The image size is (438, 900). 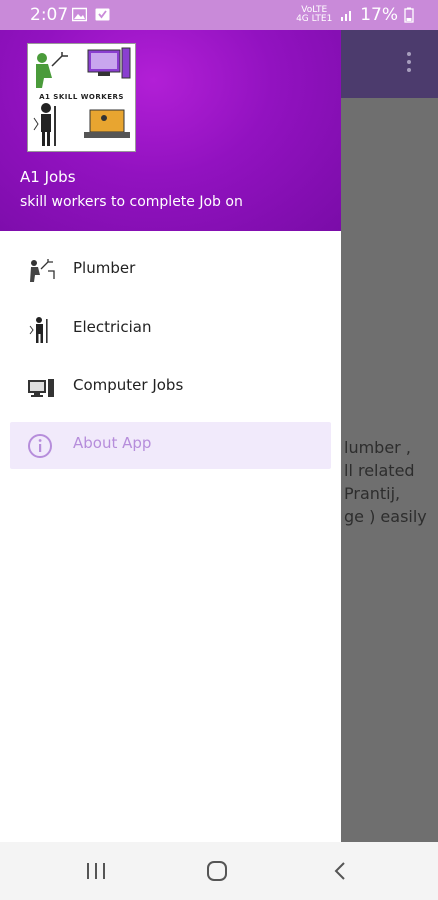 I want to click on background-line: ll related, so click(x=379, y=470).